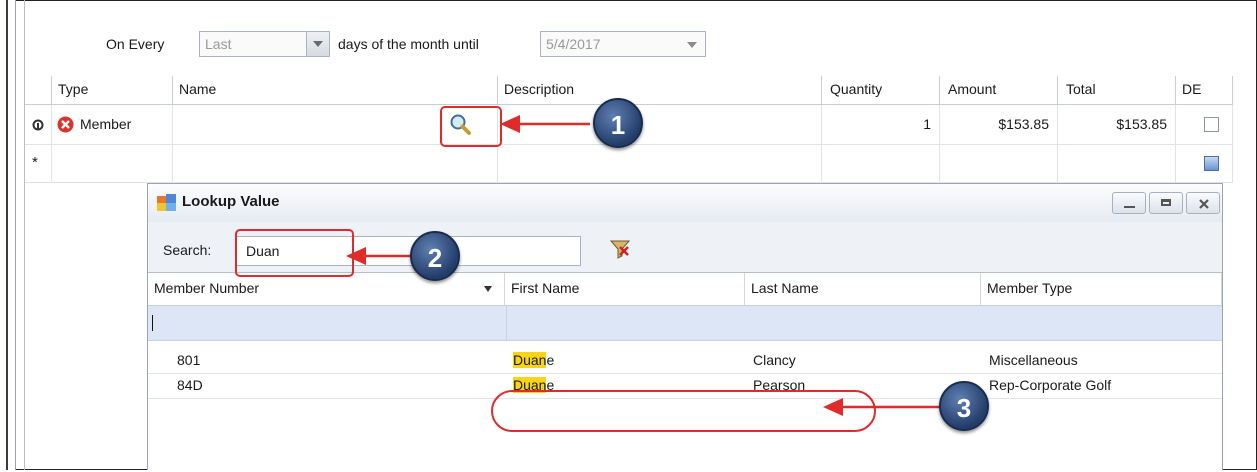 The height and width of the screenshot is (472, 1257). What do you see at coordinates (618, 123) in the screenshot?
I see `step-1-badge: 1` at bounding box center [618, 123].